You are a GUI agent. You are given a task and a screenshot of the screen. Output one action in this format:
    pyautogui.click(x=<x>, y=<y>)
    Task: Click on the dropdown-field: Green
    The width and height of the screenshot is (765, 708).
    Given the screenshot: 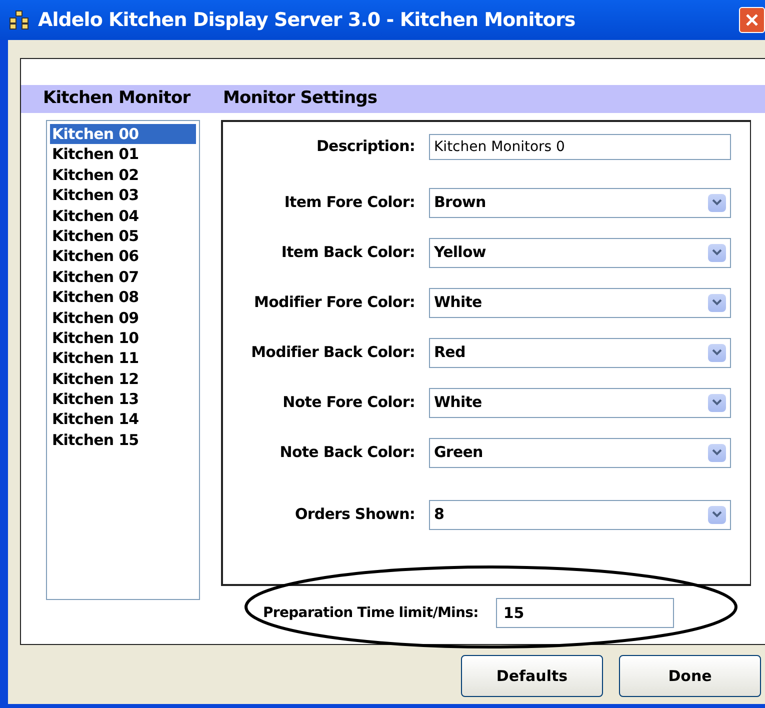 What is the action you would take?
    pyautogui.click(x=580, y=453)
    